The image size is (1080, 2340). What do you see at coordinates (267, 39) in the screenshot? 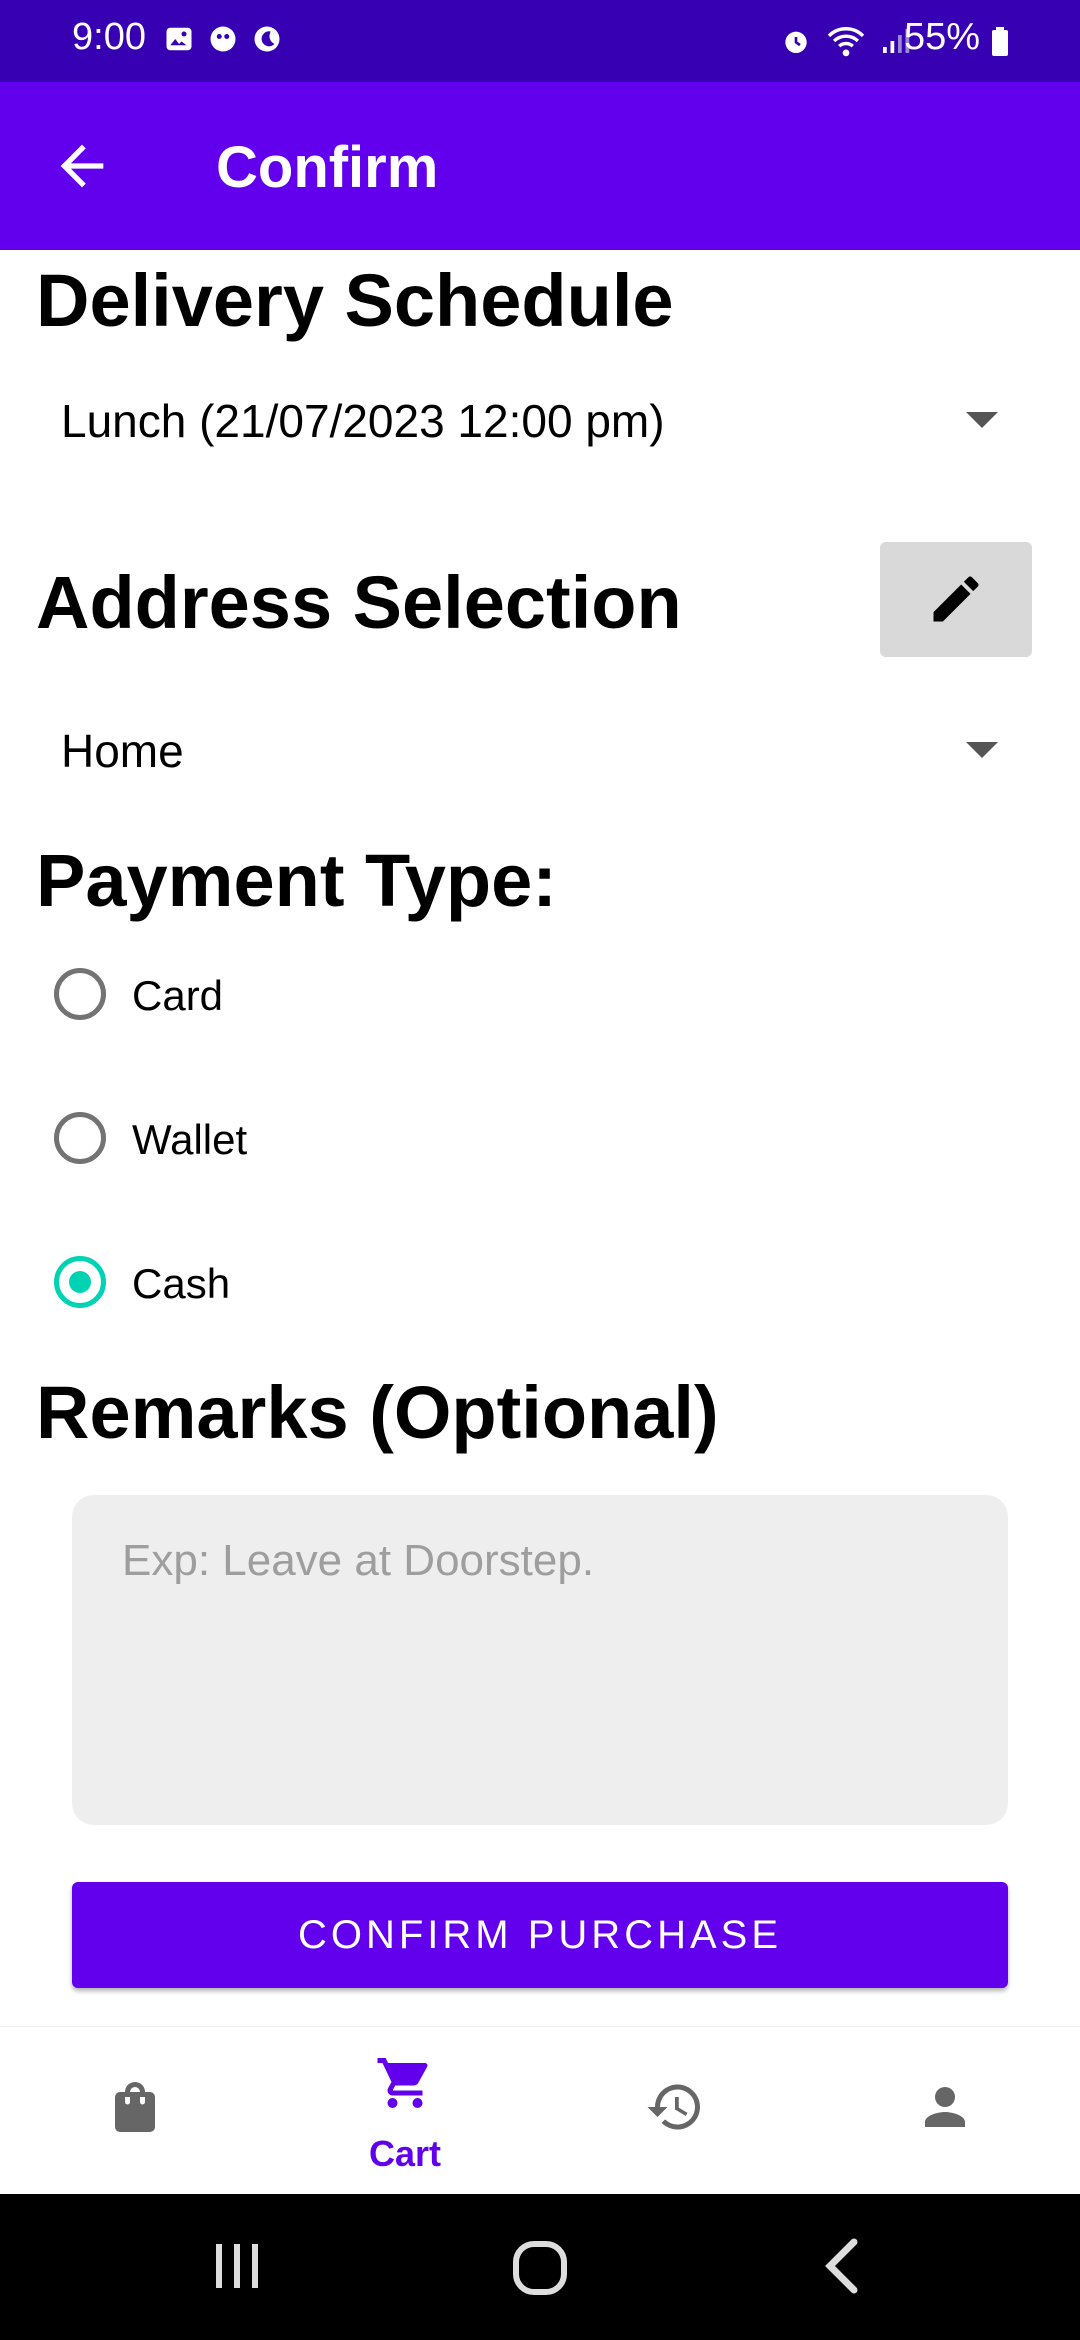
I see `night-mode-icon` at bounding box center [267, 39].